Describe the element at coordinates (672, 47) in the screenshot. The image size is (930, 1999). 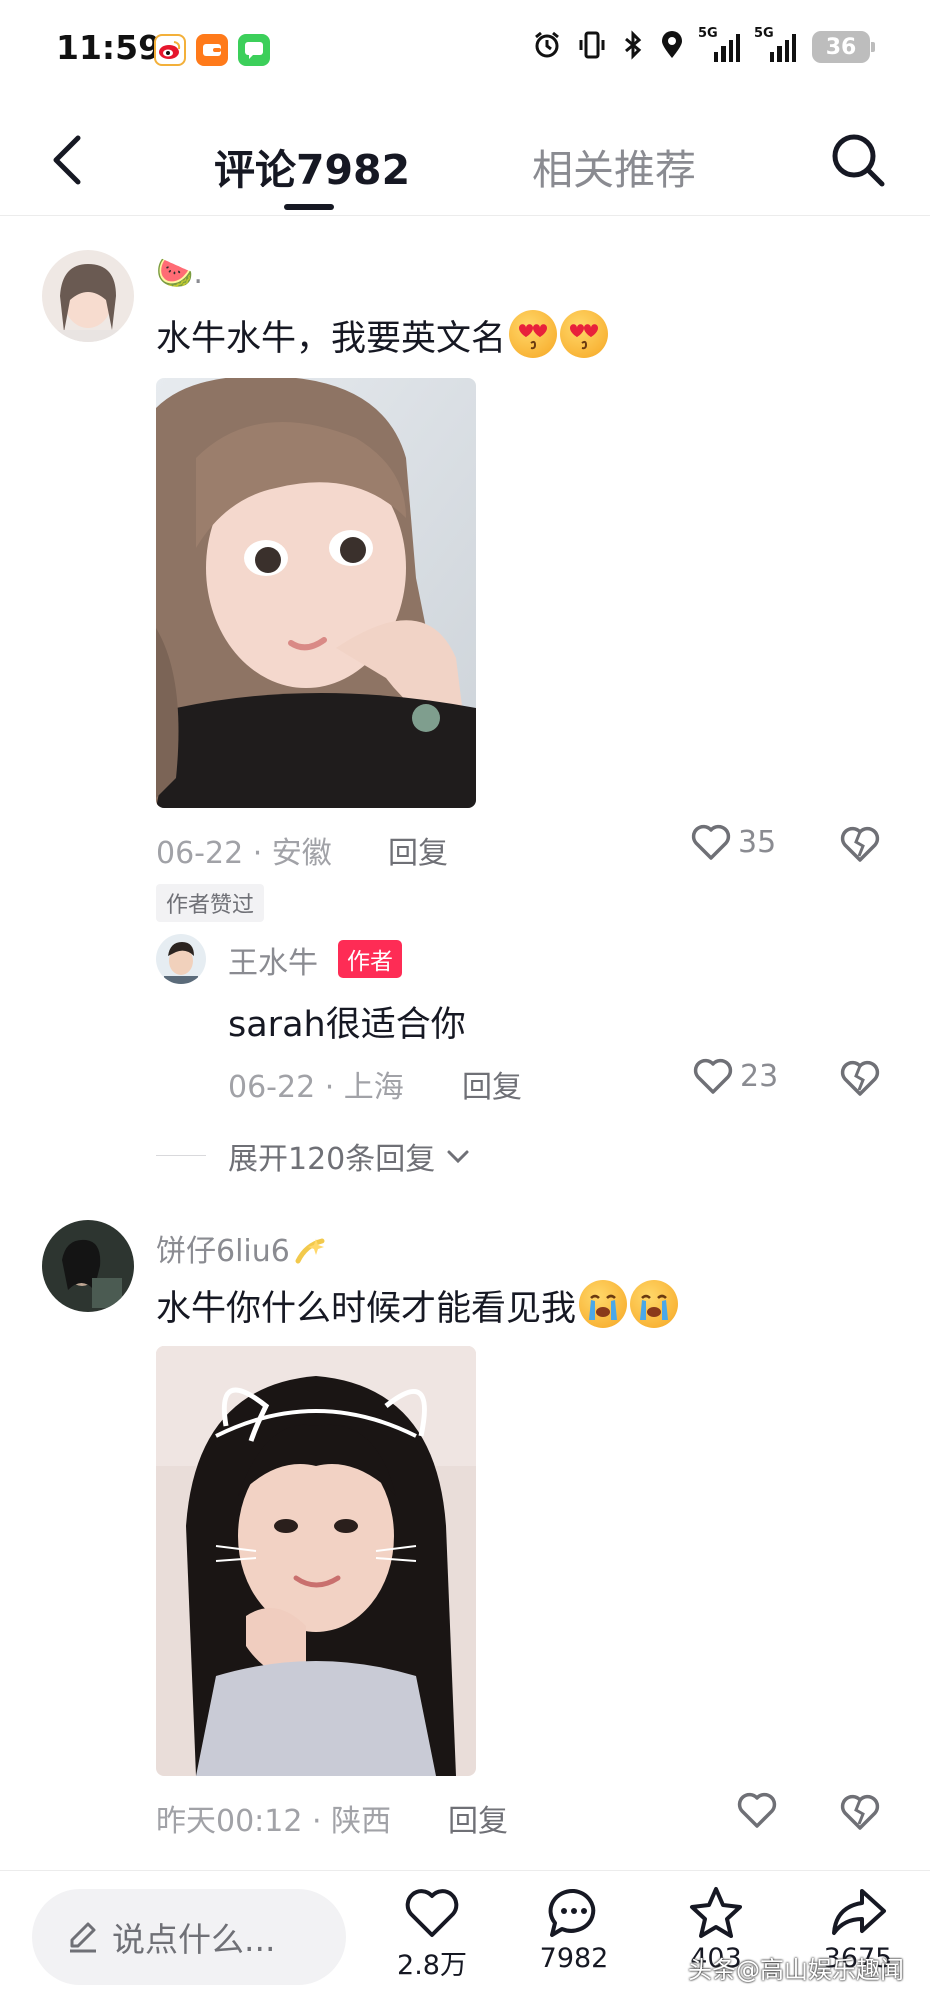
I see `location-icon` at that location.